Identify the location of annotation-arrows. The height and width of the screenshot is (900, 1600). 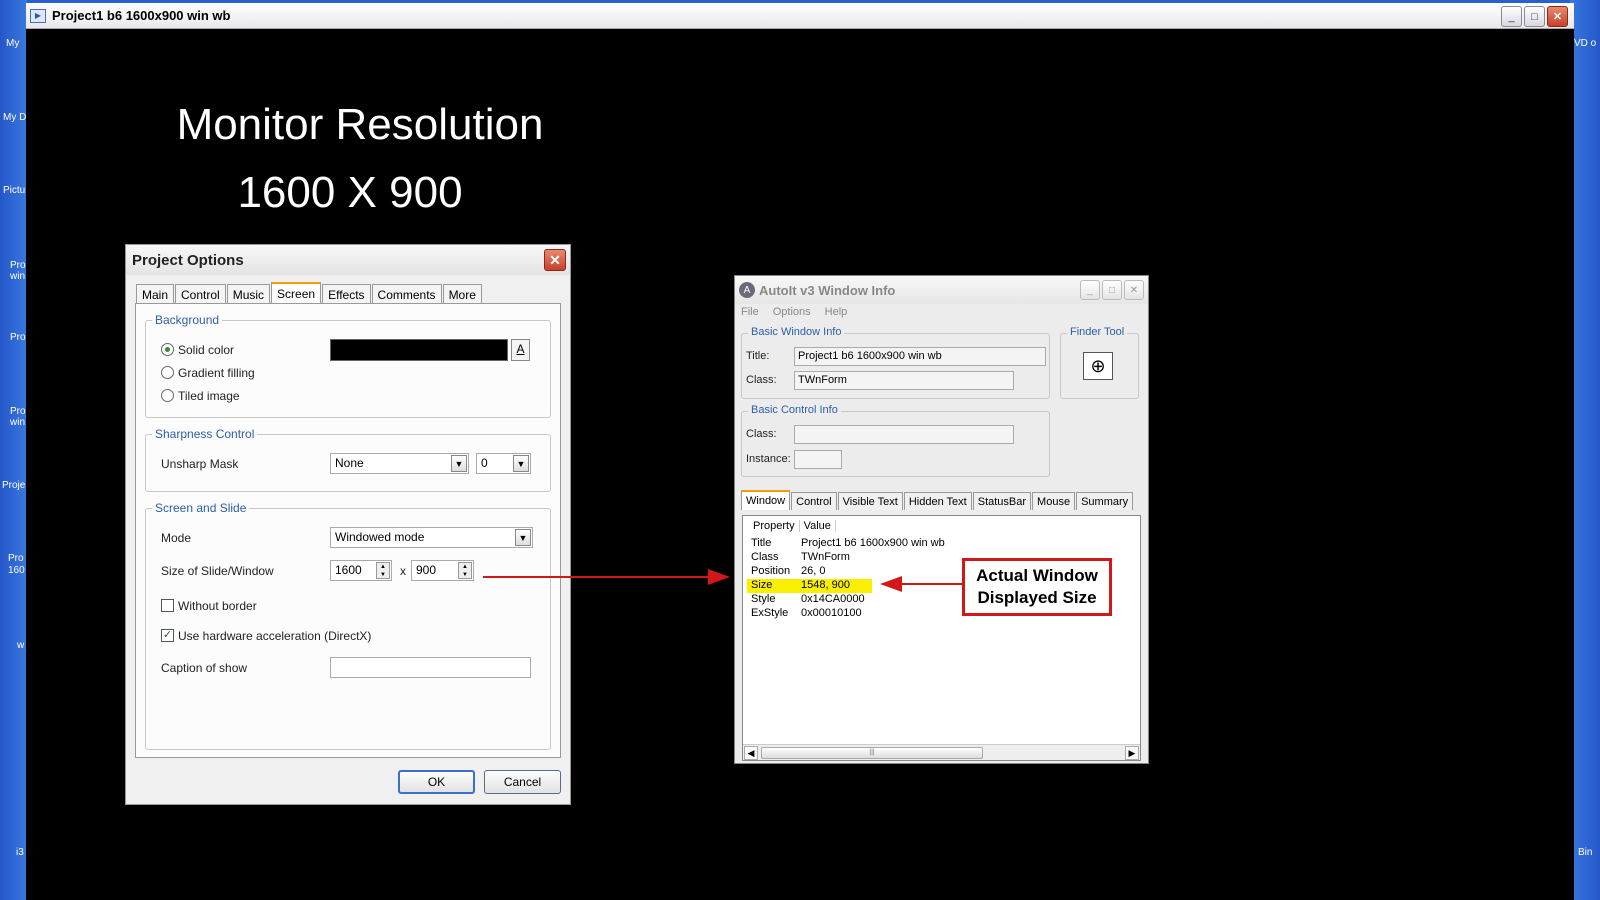
(722, 580).